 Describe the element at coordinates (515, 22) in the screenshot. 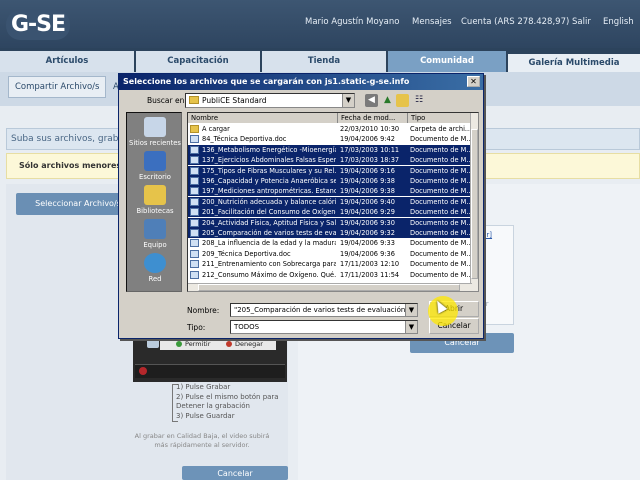

I see `account-link: Cuenta (ARS 278.428,97)` at that location.